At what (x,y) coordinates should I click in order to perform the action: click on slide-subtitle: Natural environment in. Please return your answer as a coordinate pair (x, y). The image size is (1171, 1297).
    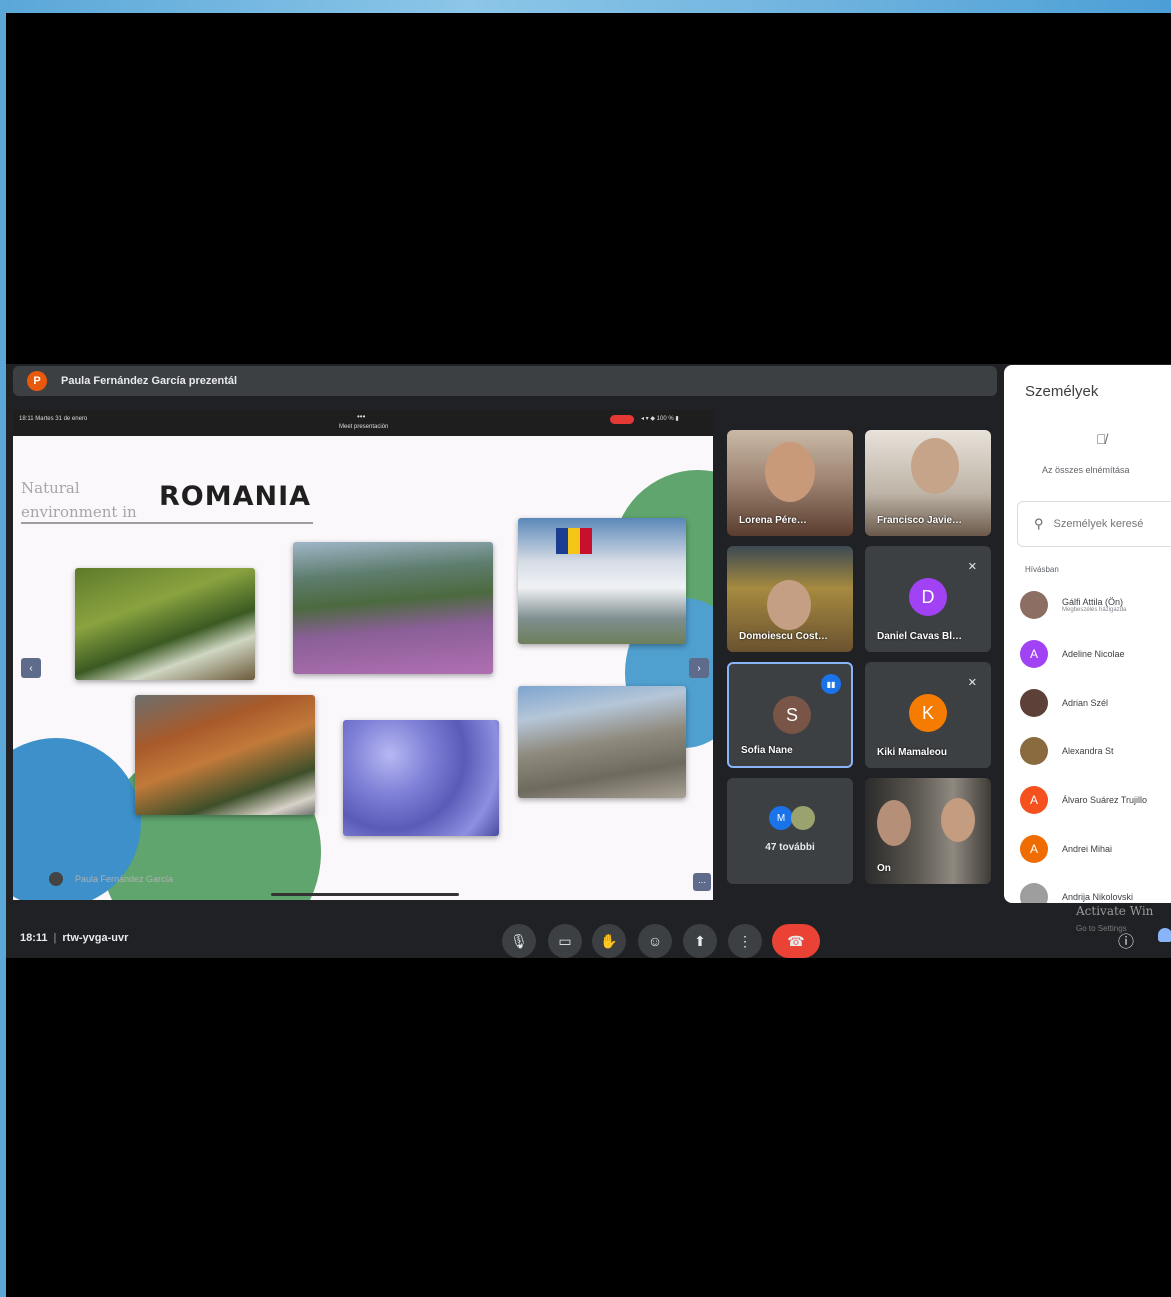
    Looking at the image, I should click on (79, 500).